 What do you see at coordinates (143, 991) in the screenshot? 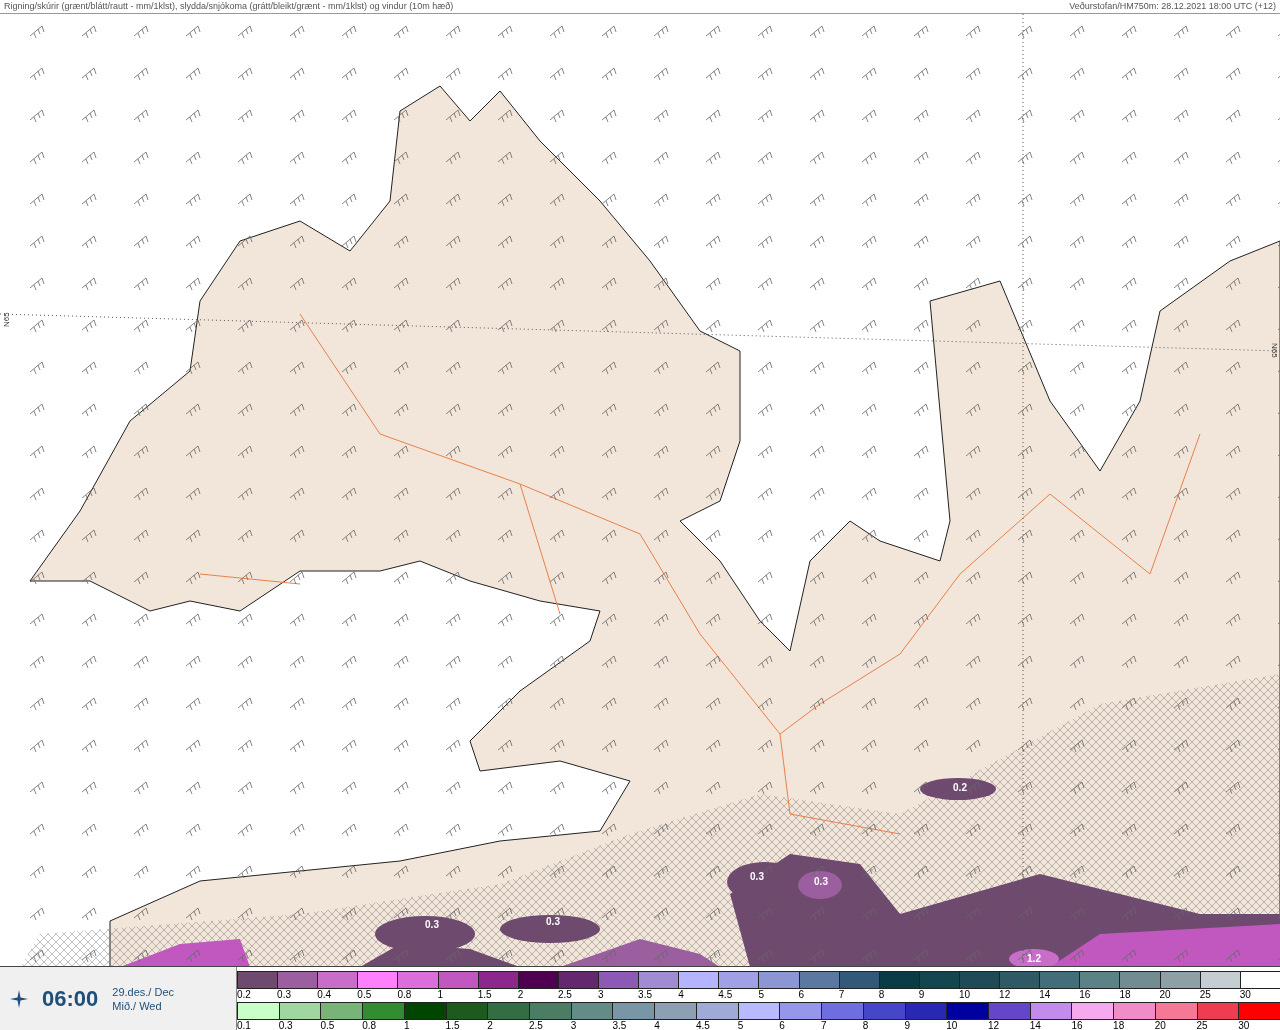
I see `forecast-date: 29.des./ Dec` at bounding box center [143, 991].